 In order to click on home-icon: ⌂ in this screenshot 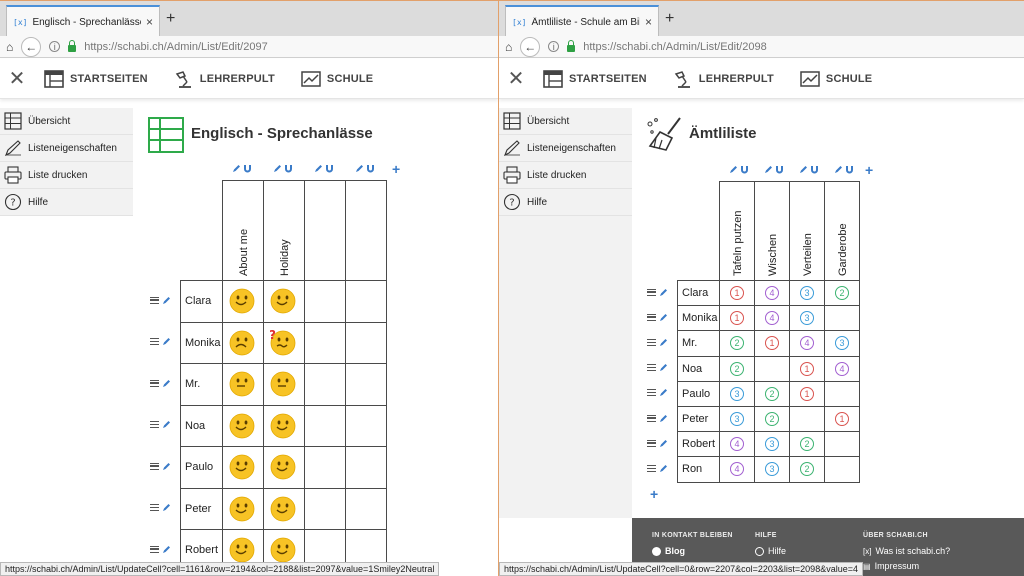, I will do `click(9, 47)`.